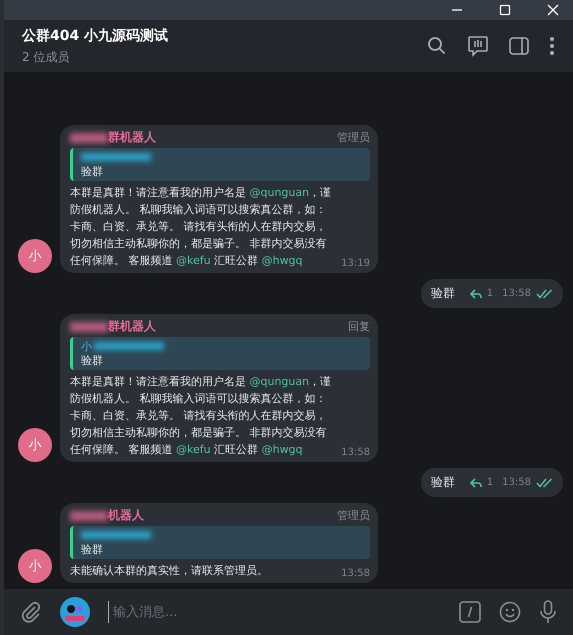 Image resolution: width=573 pixels, height=635 pixels. What do you see at coordinates (220, 353) in the screenshot?
I see `reply-quote: 小 验群` at bounding box center [220, 353].